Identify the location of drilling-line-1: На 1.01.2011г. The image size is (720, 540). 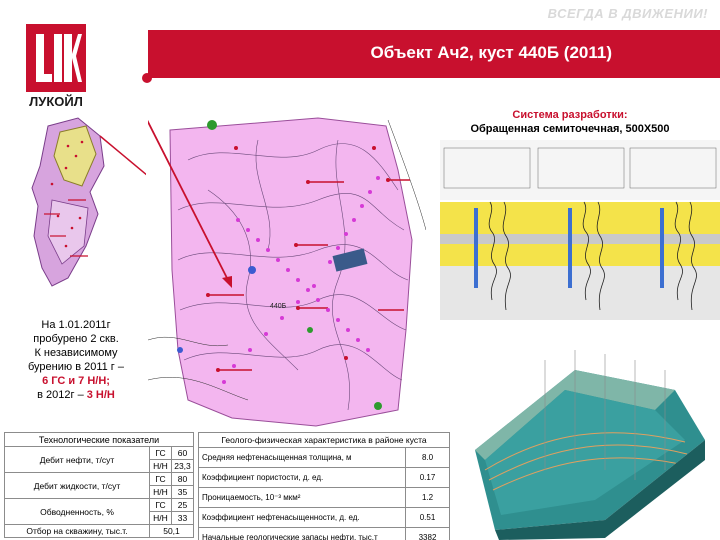
(76, 325).